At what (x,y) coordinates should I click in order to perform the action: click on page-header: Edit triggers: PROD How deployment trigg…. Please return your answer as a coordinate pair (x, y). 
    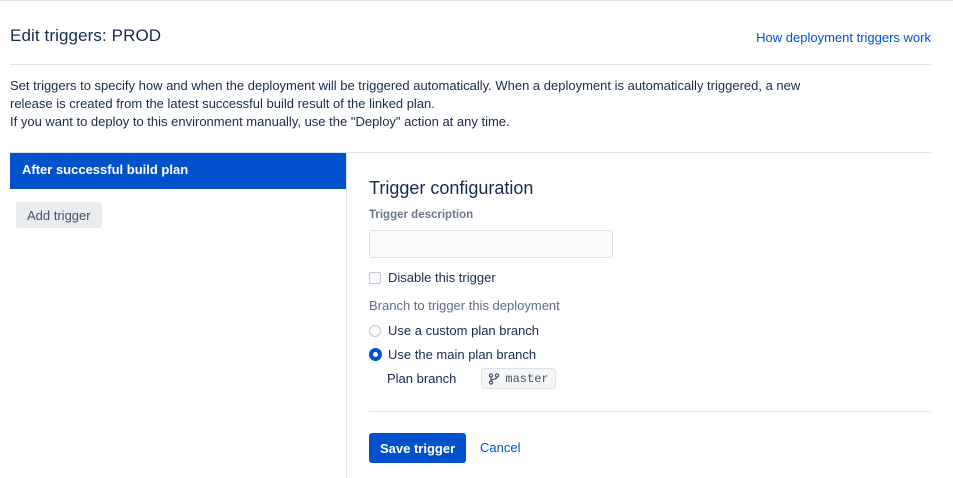
    Looking at the image, I should click on (470, 33).